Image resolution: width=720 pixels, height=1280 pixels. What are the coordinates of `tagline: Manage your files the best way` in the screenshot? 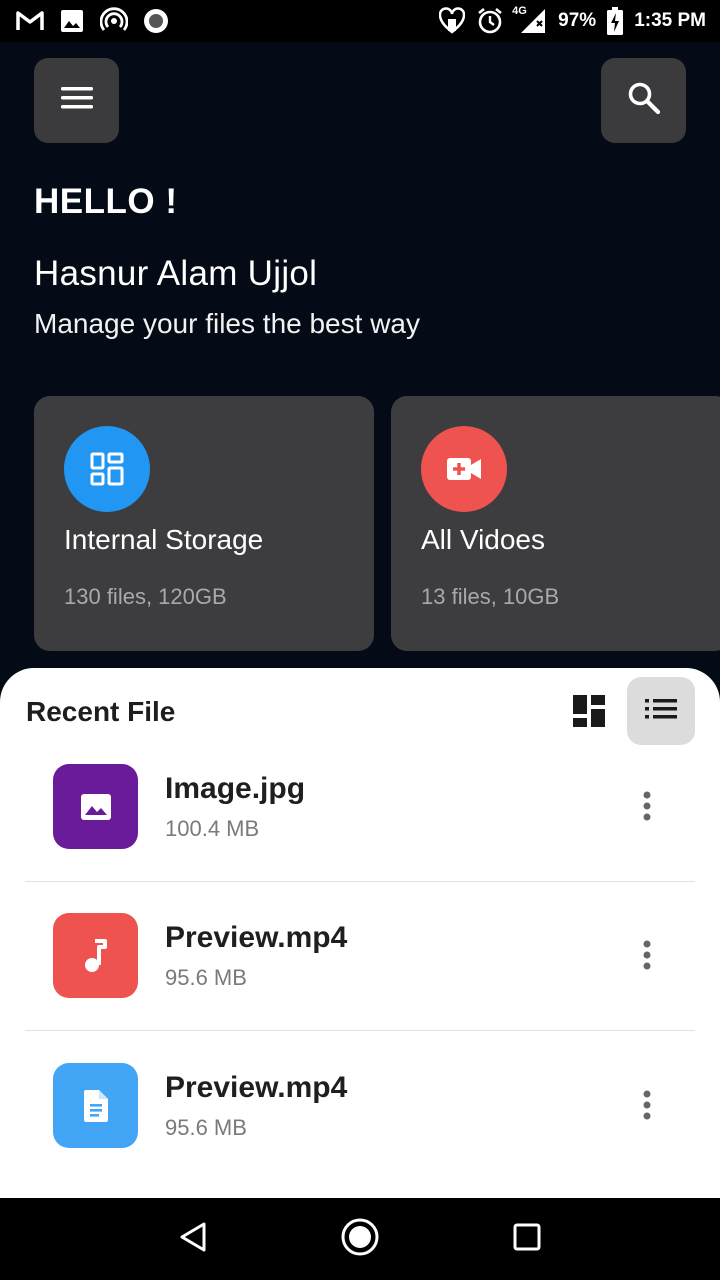 It's located at (227, 323).